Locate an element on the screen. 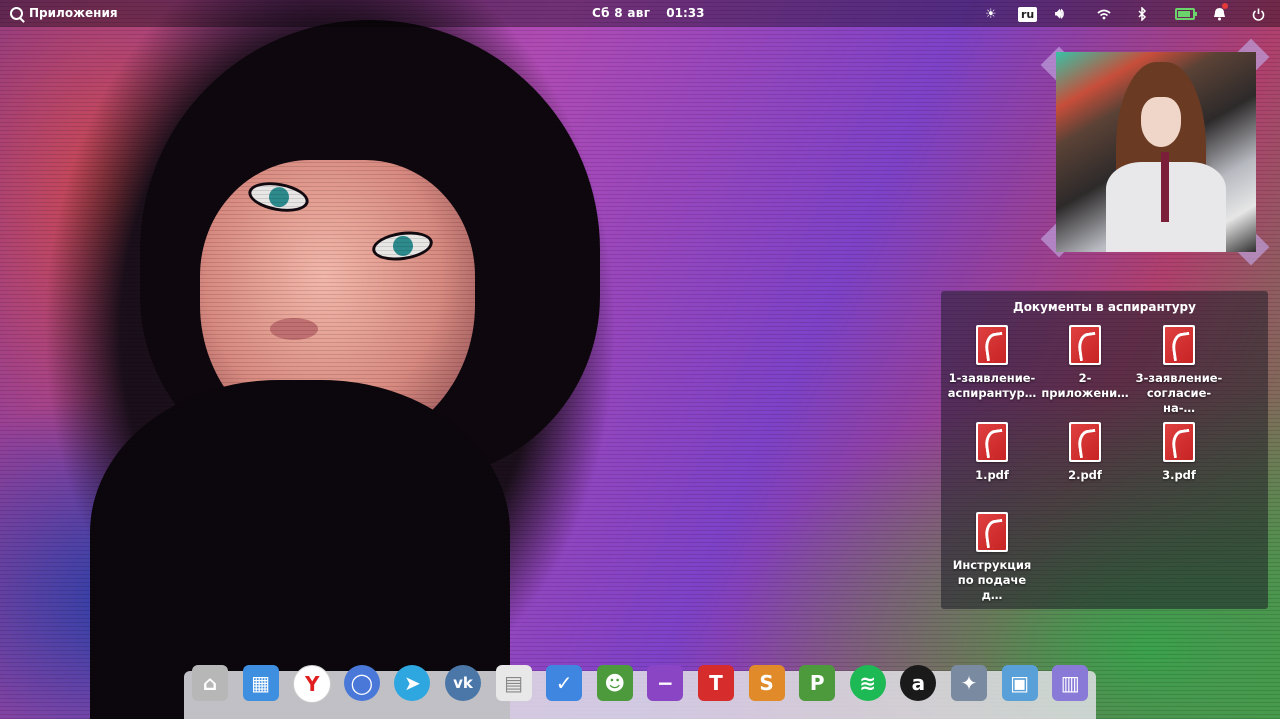 This screenshot has width=1280, height=719. datetime-indicator: Сб 8 авг 01:33 is located at coordinates (648, 13).